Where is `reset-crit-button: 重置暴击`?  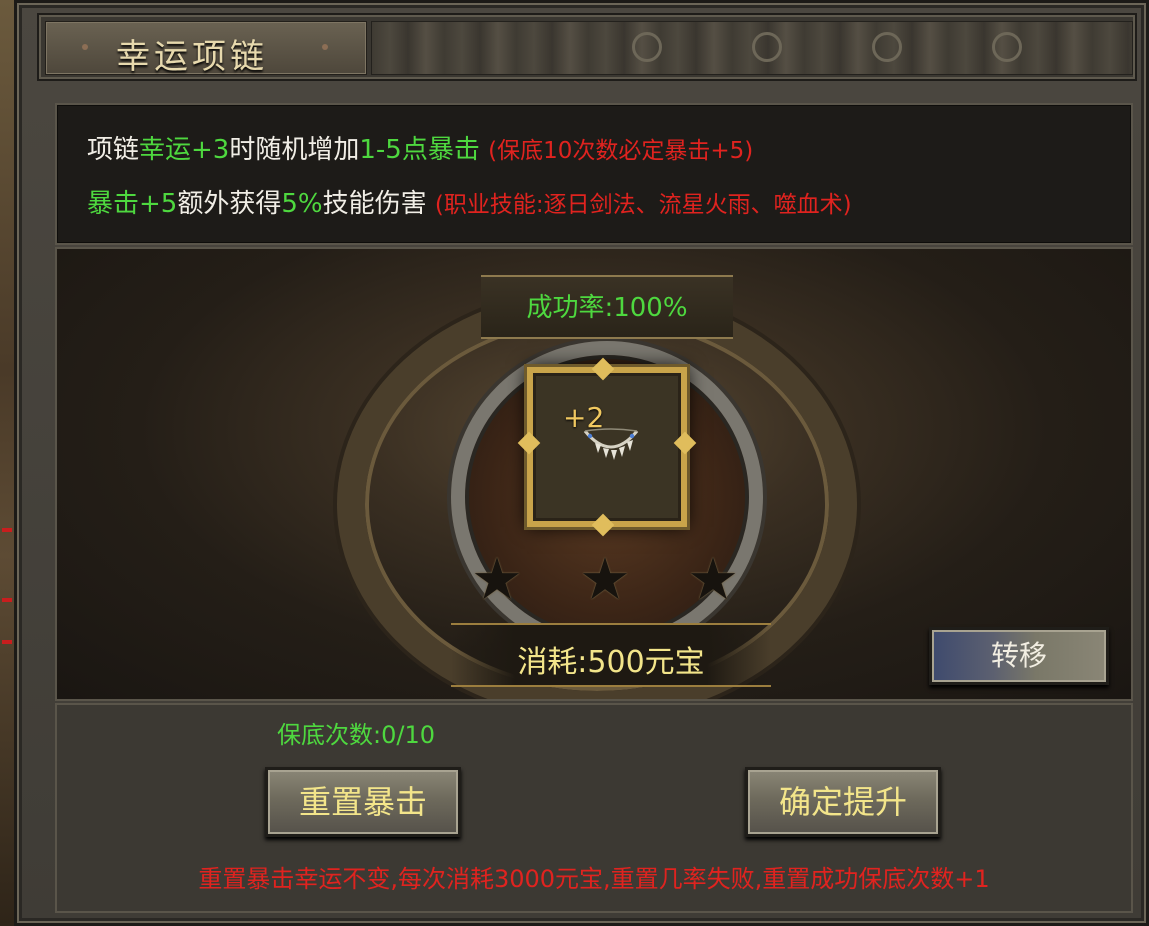
reset-crit-button: 重置暴击 is located at coordinates (363, 802).